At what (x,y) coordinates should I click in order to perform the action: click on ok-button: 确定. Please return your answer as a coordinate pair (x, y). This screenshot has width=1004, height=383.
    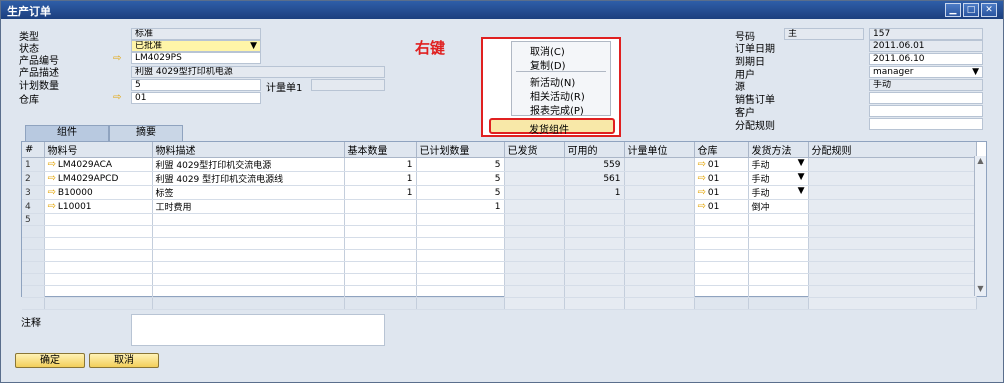
    Looking at the image, I should click on (50, 360).